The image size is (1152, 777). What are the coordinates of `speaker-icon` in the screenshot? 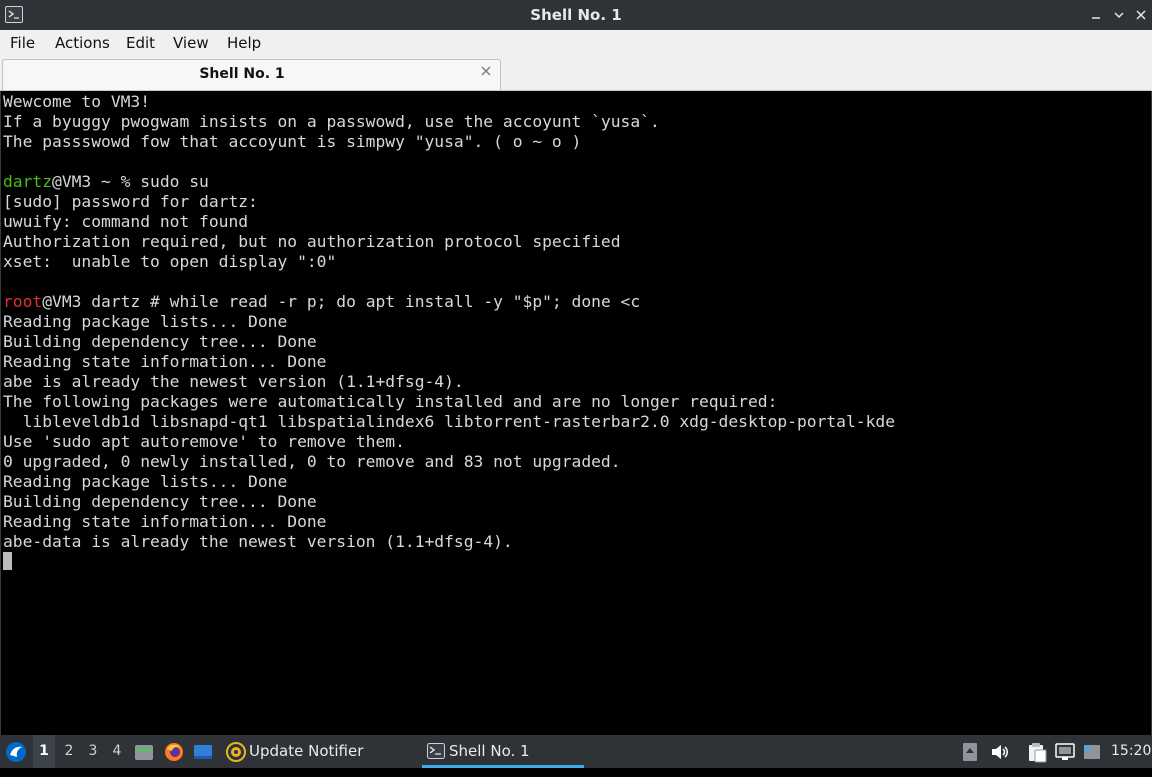 It's located at (1000, 752).